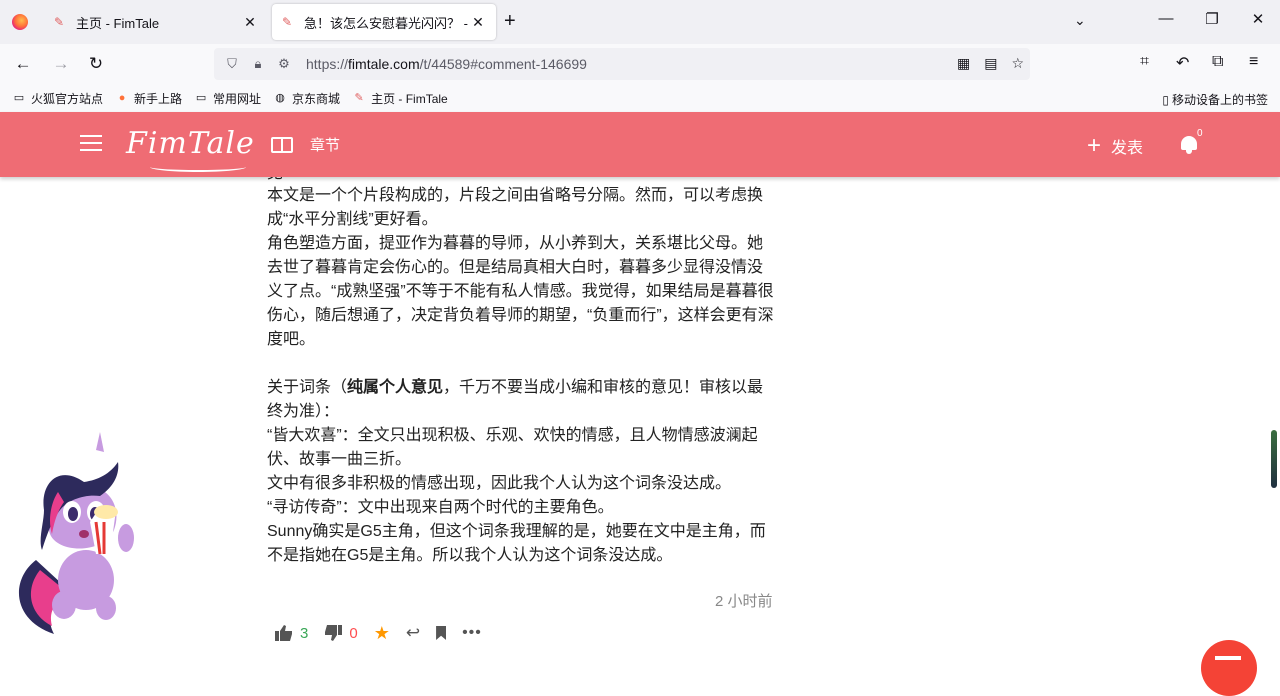 The width and height of the screenshot is (1280, 696). I want to click on bookmark-item: ✎ 主页 - FimTale, so click(399, 98).